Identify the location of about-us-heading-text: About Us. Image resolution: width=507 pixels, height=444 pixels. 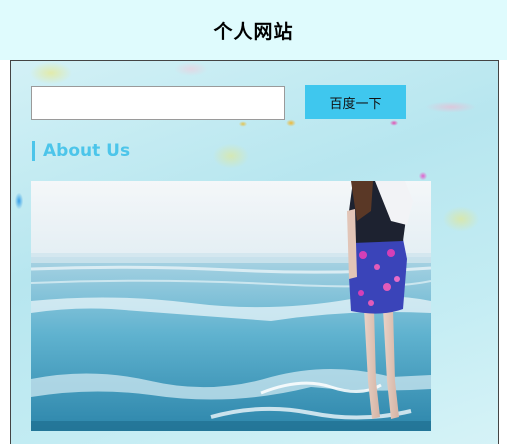
(87, 151).